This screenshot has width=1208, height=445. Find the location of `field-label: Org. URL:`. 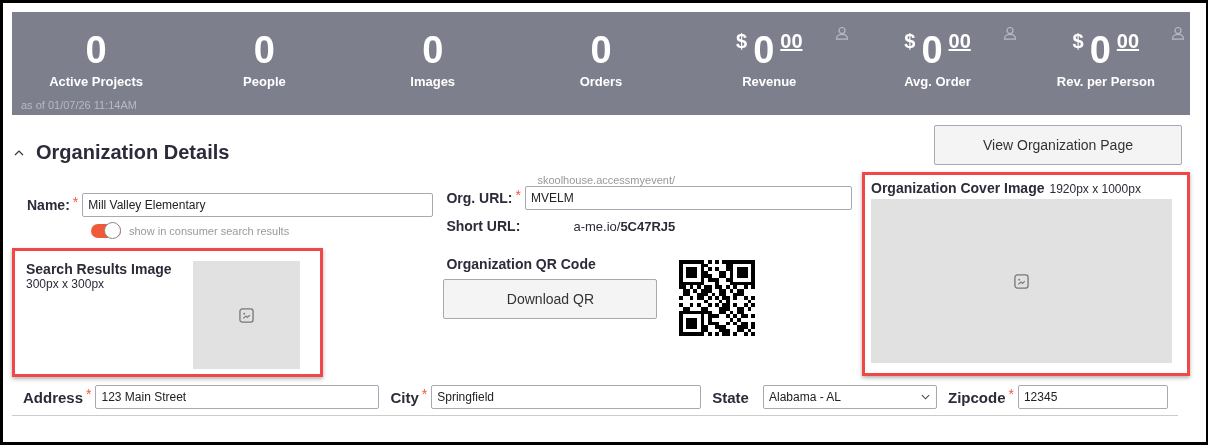

field-label: Org. URL: is located at coordinates (479, 198).